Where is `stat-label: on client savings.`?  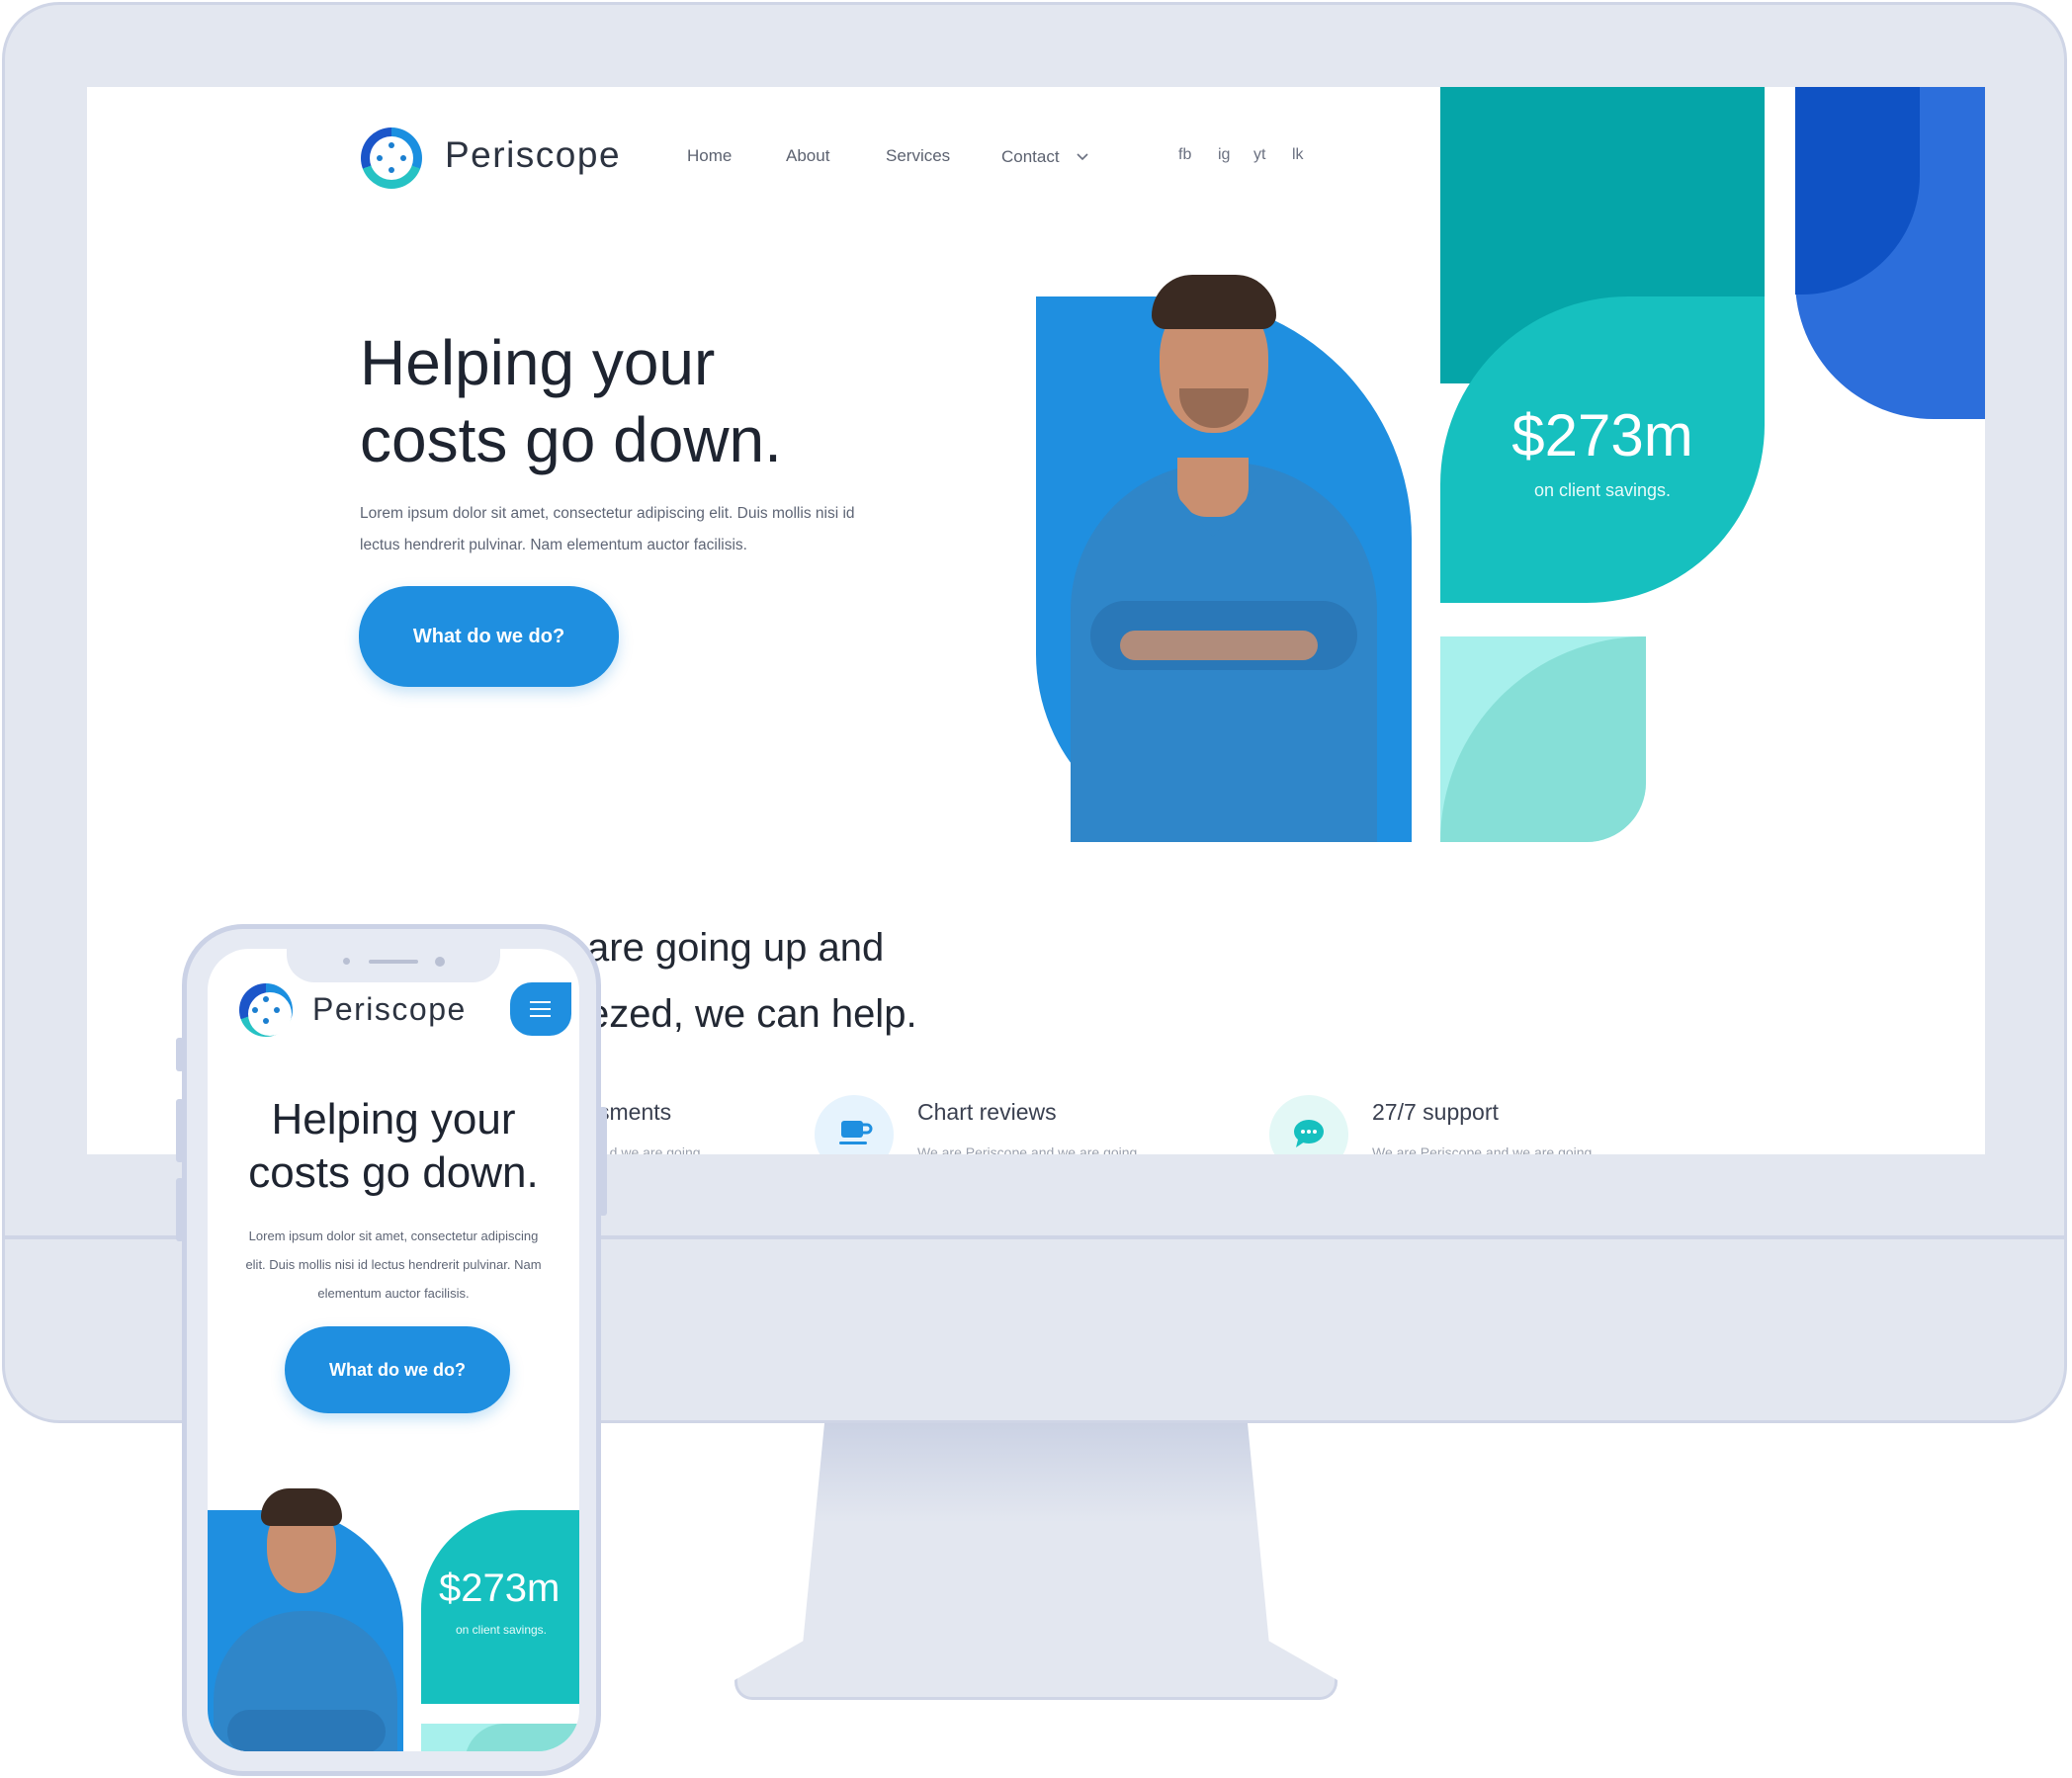
stat-label: on client savings. is located at coordinates (1602, 490).